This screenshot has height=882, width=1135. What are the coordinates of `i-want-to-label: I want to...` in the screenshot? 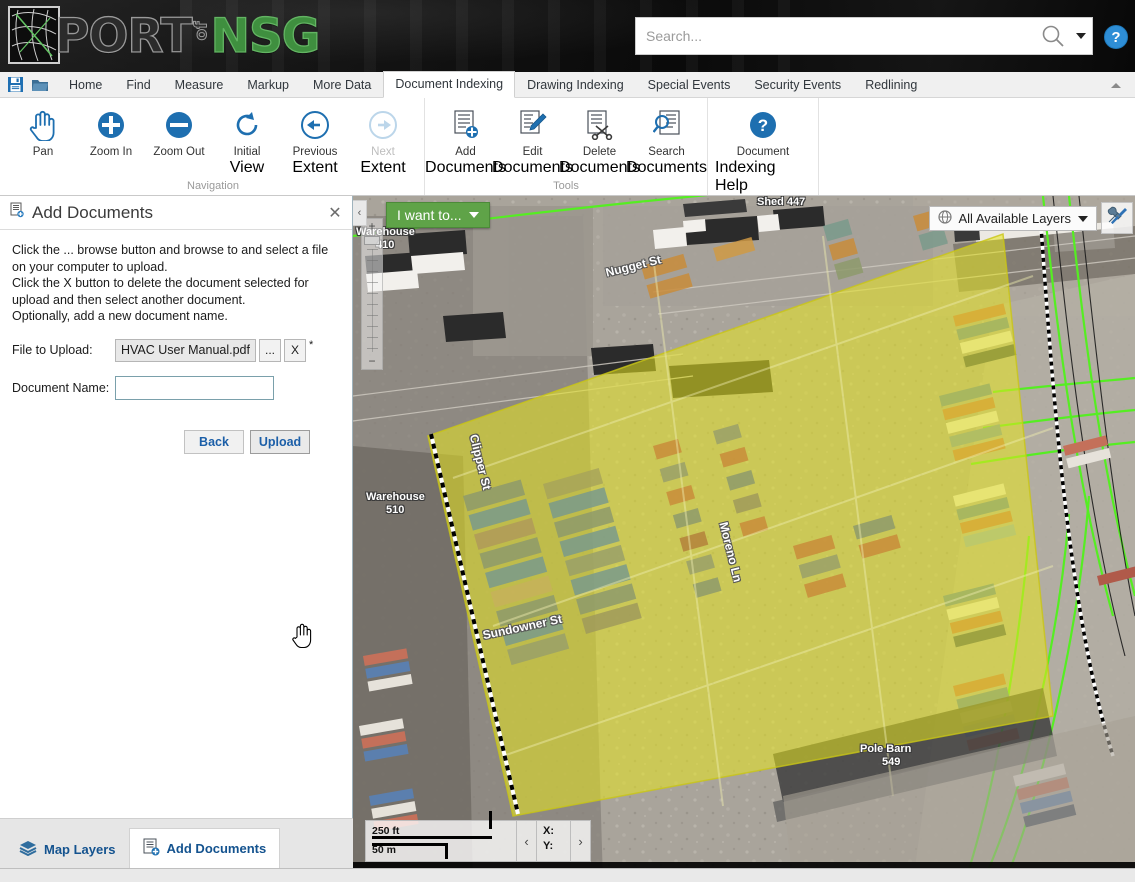 It's located at (429, 215).